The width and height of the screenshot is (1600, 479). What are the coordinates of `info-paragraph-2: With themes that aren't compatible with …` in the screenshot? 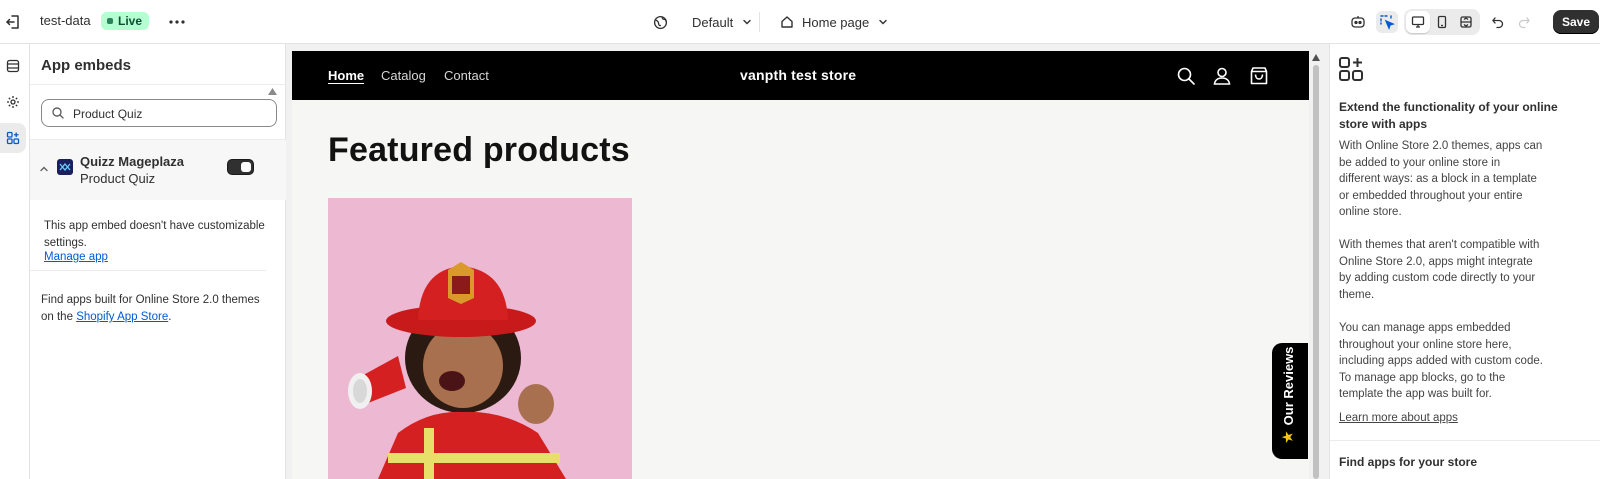 It's located at (1439, 270).